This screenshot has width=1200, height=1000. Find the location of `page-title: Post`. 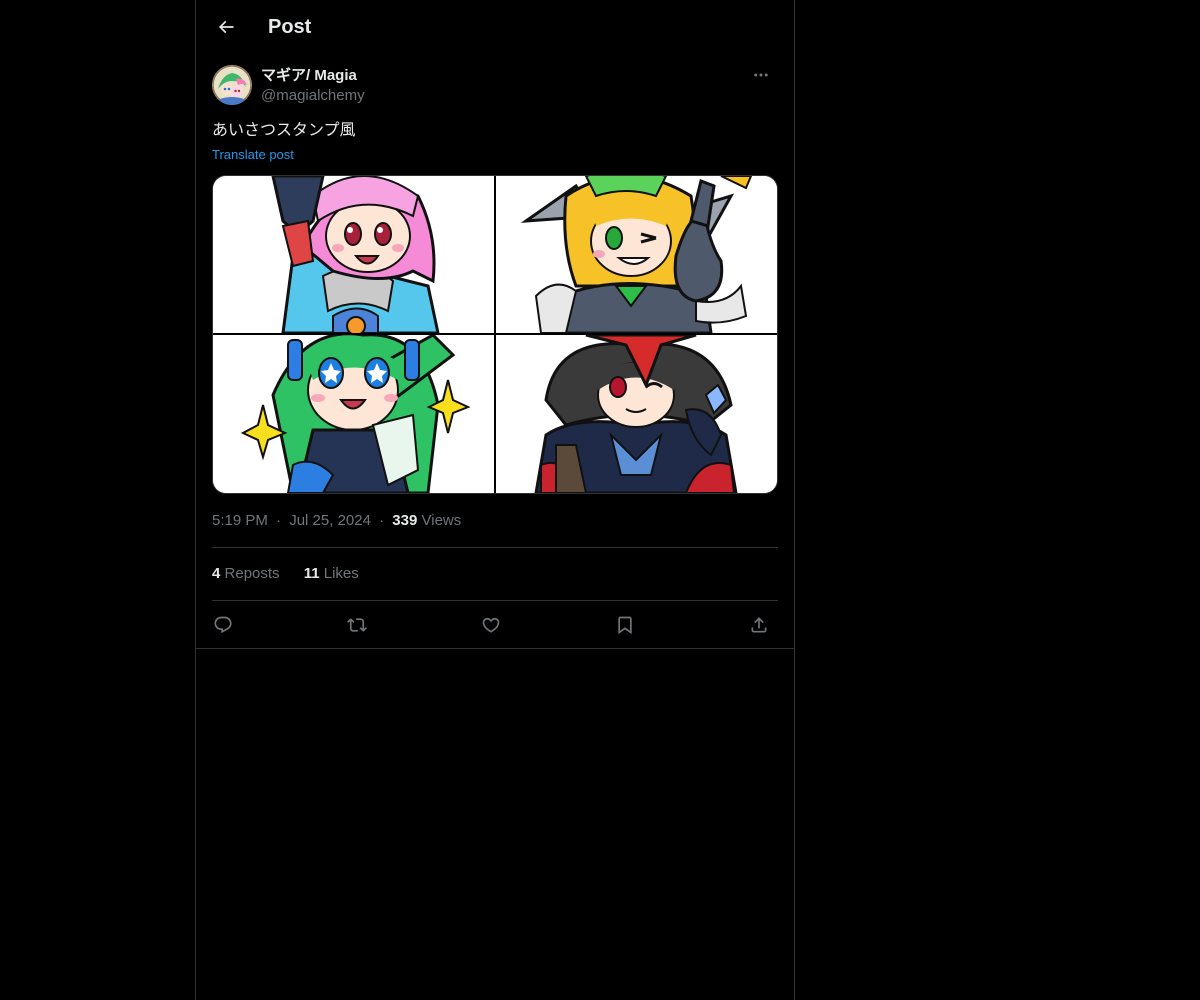

page-title: Post is located at coordinates (290, 27).